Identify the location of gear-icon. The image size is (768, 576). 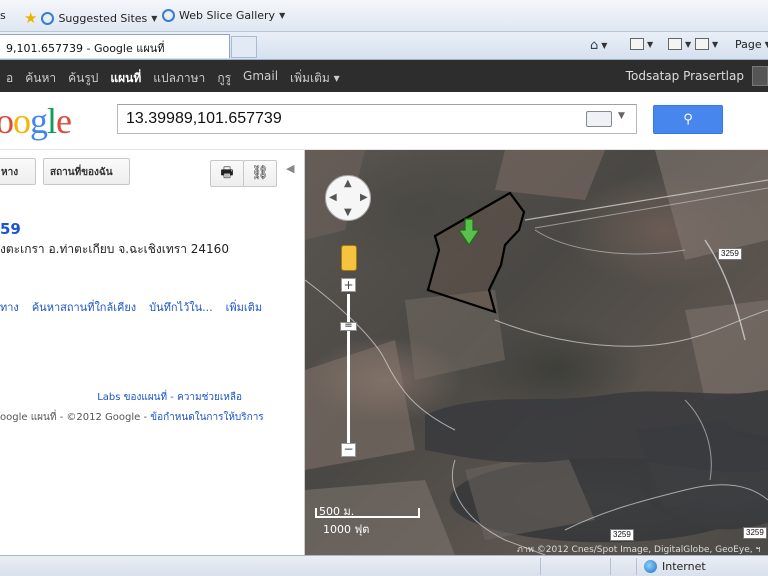
(760, 76).